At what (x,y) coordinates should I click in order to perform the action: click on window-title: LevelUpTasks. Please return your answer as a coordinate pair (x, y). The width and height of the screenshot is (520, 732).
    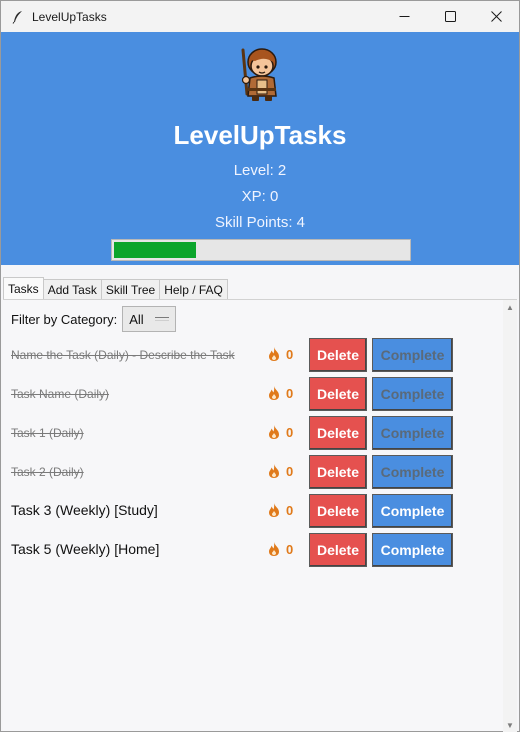
    Looking at the image, I should click on (69, 16).